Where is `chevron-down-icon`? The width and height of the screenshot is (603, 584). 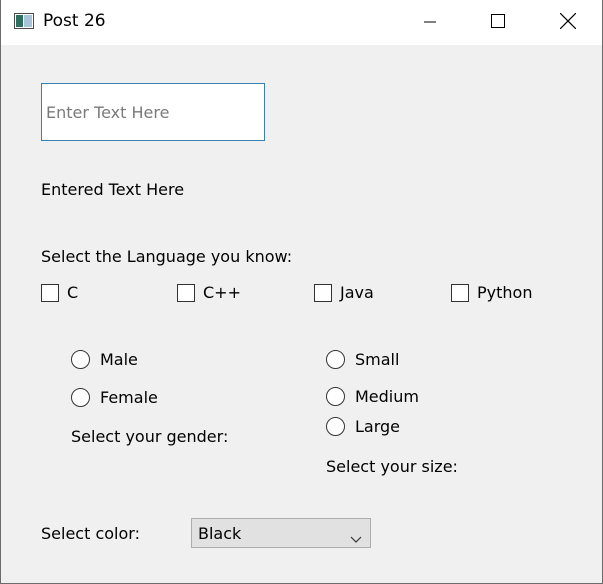 chevron-down-icon is located at coordinates (356, 538).